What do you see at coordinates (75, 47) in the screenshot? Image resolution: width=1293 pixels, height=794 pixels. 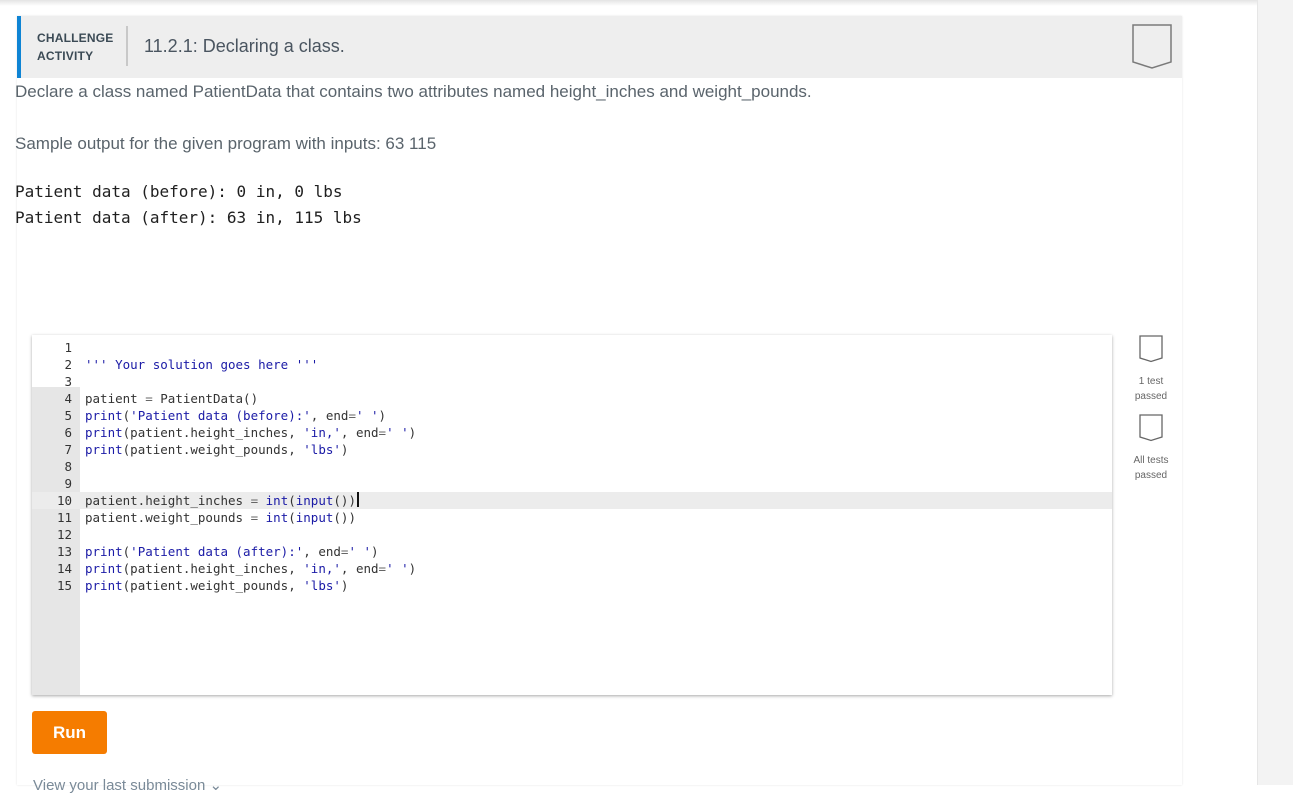 I see `activity-type-label: CHALLENGE ACTIVITY` at bounding box center [75, 47].